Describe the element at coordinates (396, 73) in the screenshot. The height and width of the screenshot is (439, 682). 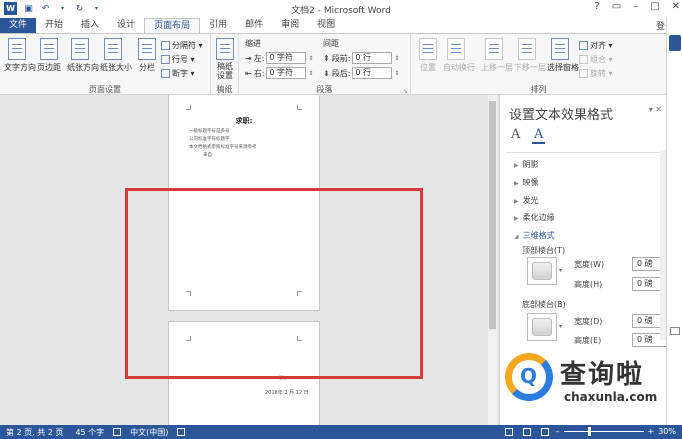
I see `spacing-after-spinner: ⇕` at that location.